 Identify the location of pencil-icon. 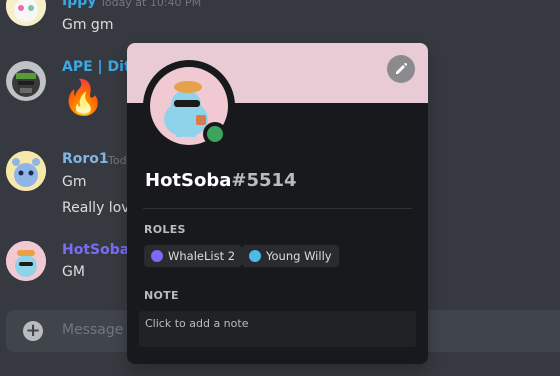
(401, 68).